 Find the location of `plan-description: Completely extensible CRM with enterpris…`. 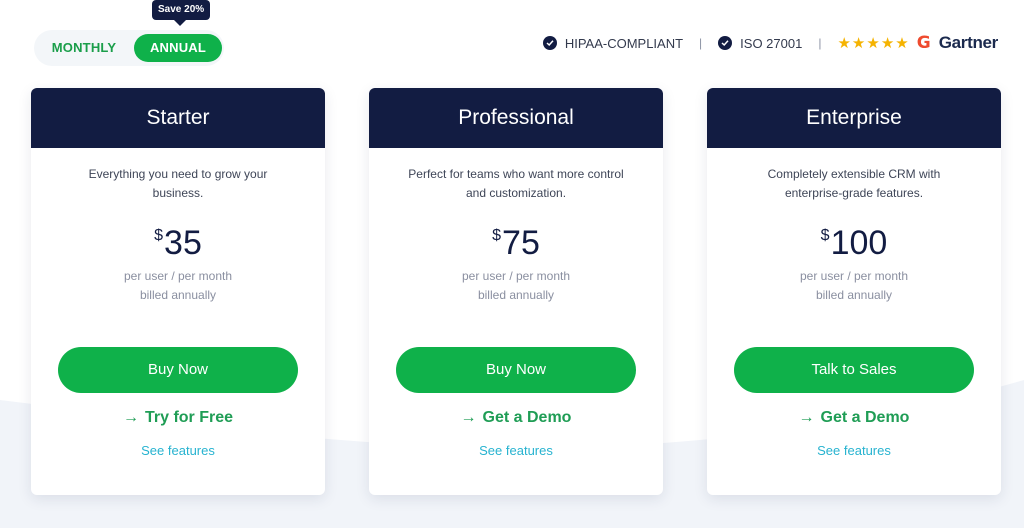

plan-description: Completely extensible CRM with enterpris… is located at coordinates (854, 183).